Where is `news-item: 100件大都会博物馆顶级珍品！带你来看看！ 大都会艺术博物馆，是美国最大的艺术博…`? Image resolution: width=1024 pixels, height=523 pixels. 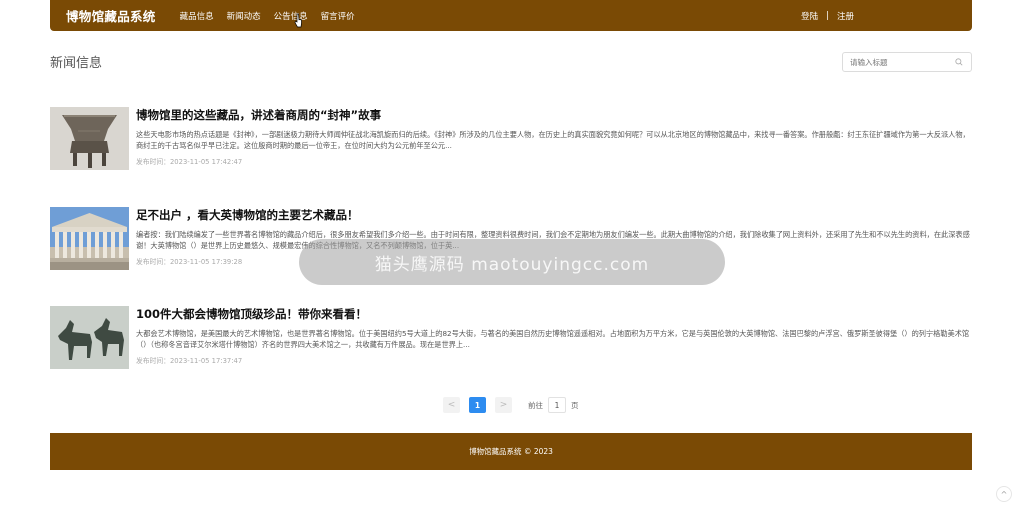 news-item: 100件大都会博物馆顶级珍品！带你来看看！ 大都会艺术博物馆，是美国最大的艺术博… is located at coordinates (511, 338).